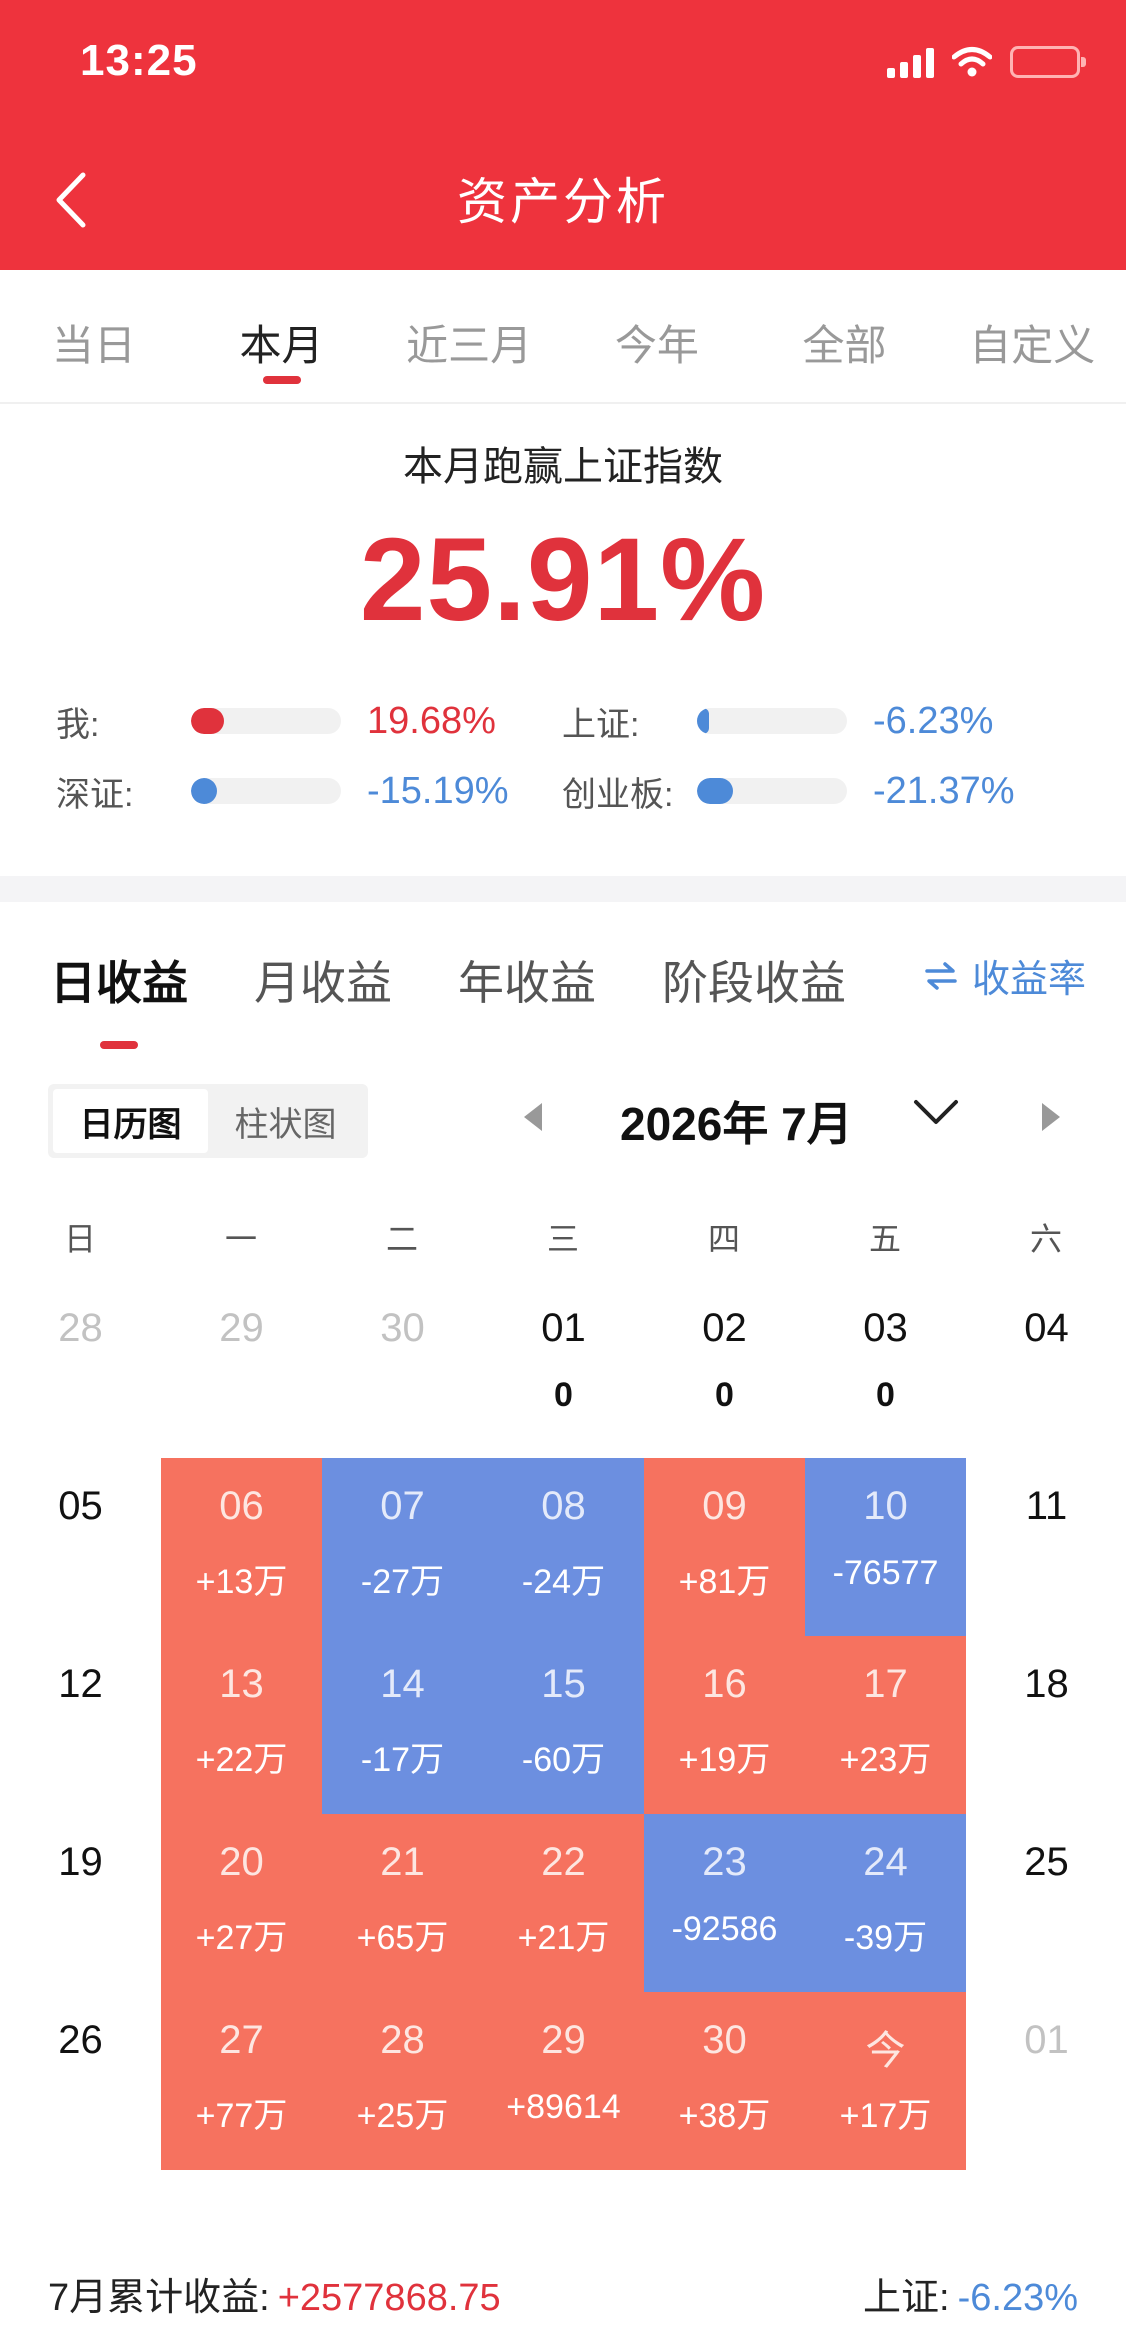 This screenshot has height=2326, width=1126. Describe the element at coordinates (563, 1903) in the screenshot. I see `calendar-day: 22 +21万` at that location.